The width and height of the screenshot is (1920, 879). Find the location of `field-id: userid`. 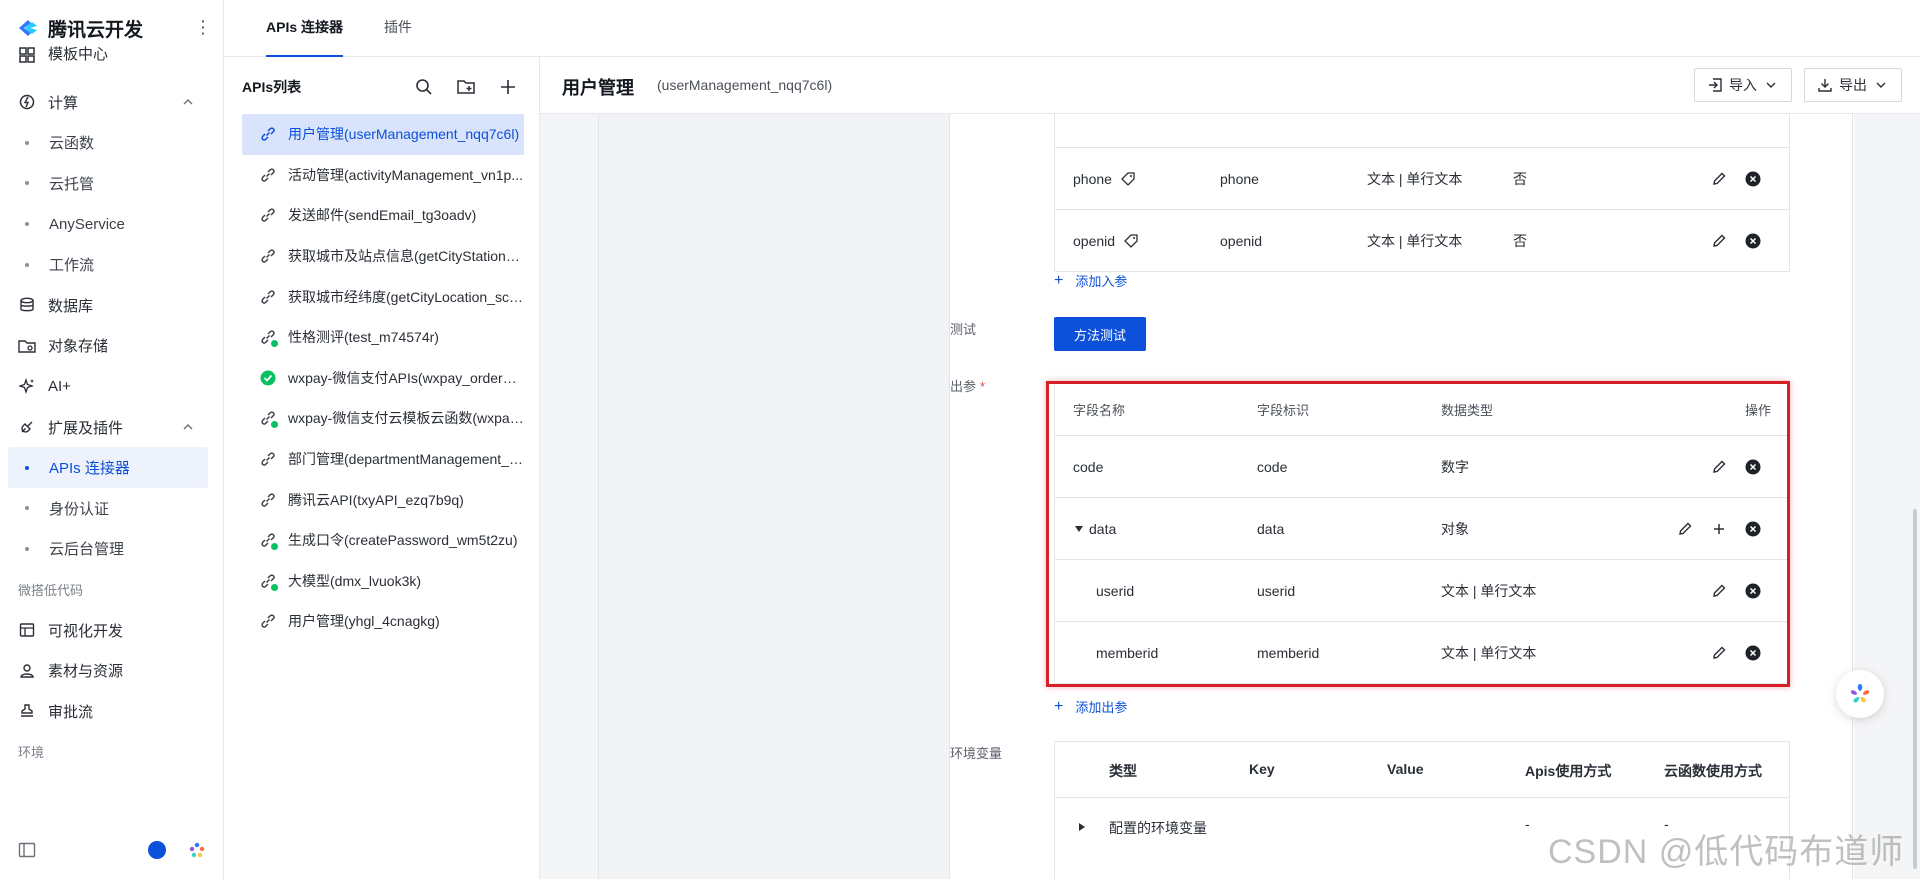

field-id: userid is located at coordinates (1276, 590).